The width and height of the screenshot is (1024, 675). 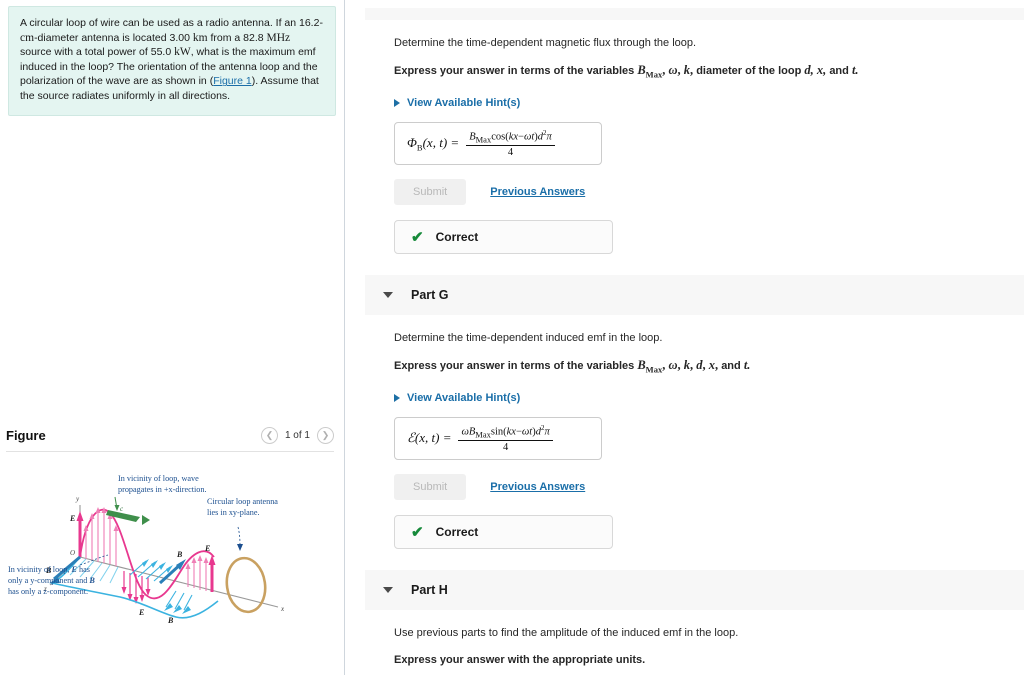 What do you see at coordinates (537, 487) in the screenshot?
I see `previous-answers-link-g: Previous Answers` at bounding box center [537, 487].